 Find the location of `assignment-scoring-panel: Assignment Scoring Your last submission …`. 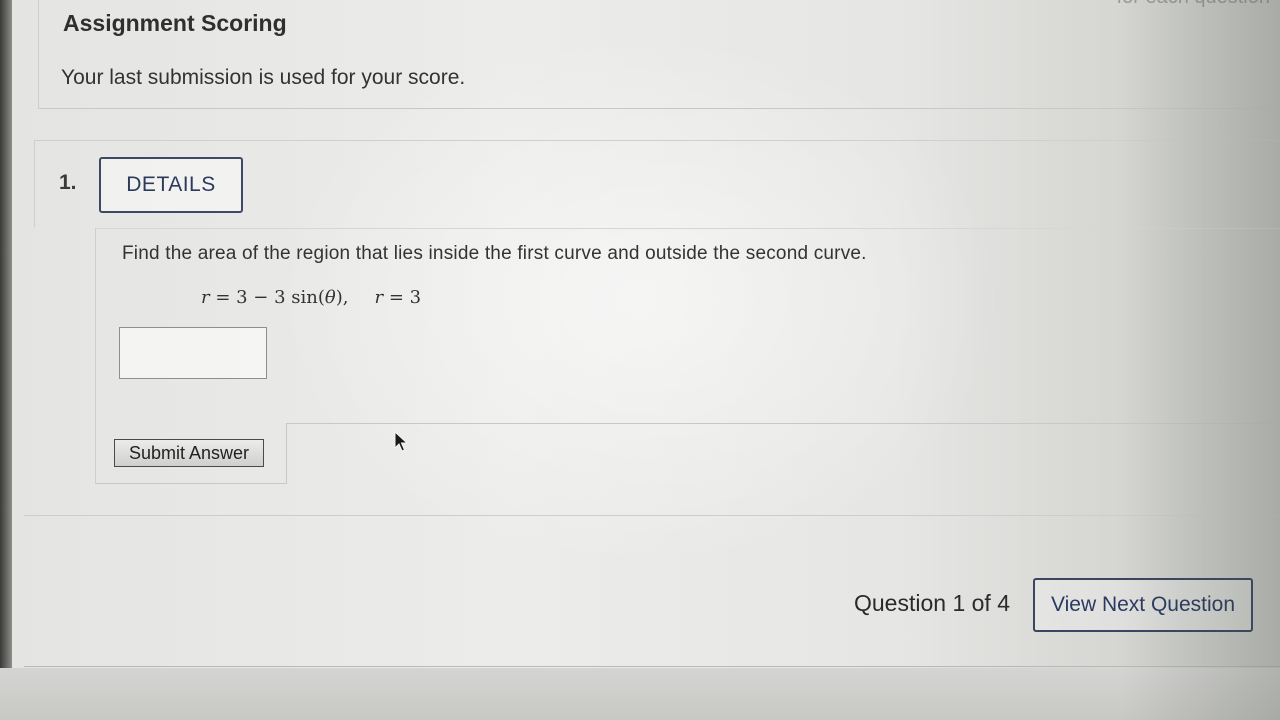

assignment-scoring-panel: Assignment Scoring Your last submission … is located at coordinates (659, 54).